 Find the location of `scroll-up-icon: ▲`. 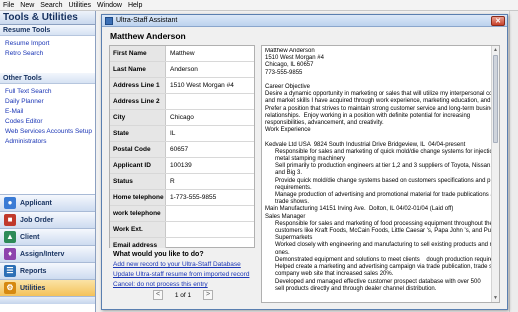

scroll-up-icon: ▲ is located at coordinates (495, 50).